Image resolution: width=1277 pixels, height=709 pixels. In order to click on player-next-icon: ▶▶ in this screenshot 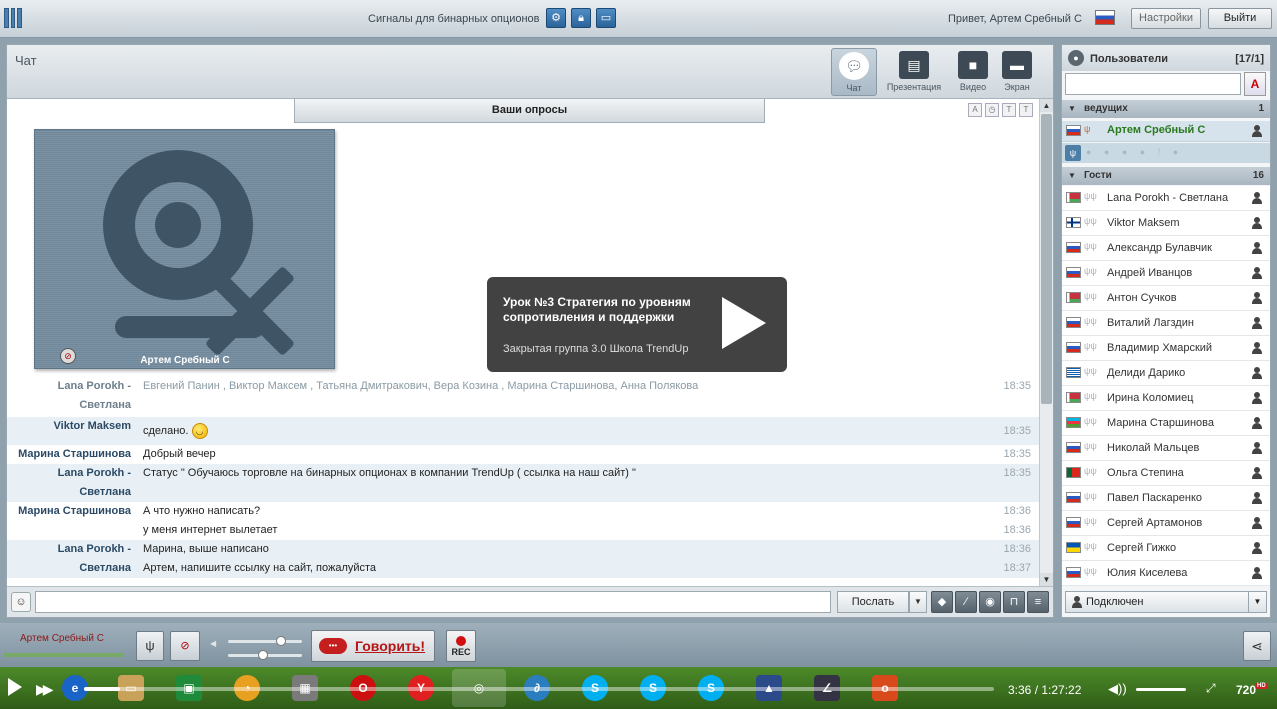, I will do `click(44, 689)`.